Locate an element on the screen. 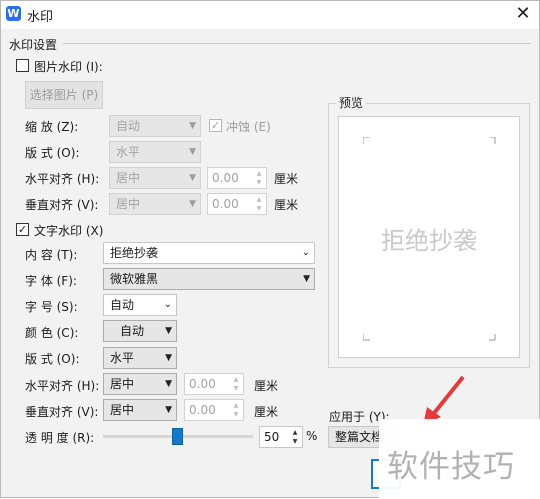  content-label: 内 容 (T): is located at coordinates (51, 255).